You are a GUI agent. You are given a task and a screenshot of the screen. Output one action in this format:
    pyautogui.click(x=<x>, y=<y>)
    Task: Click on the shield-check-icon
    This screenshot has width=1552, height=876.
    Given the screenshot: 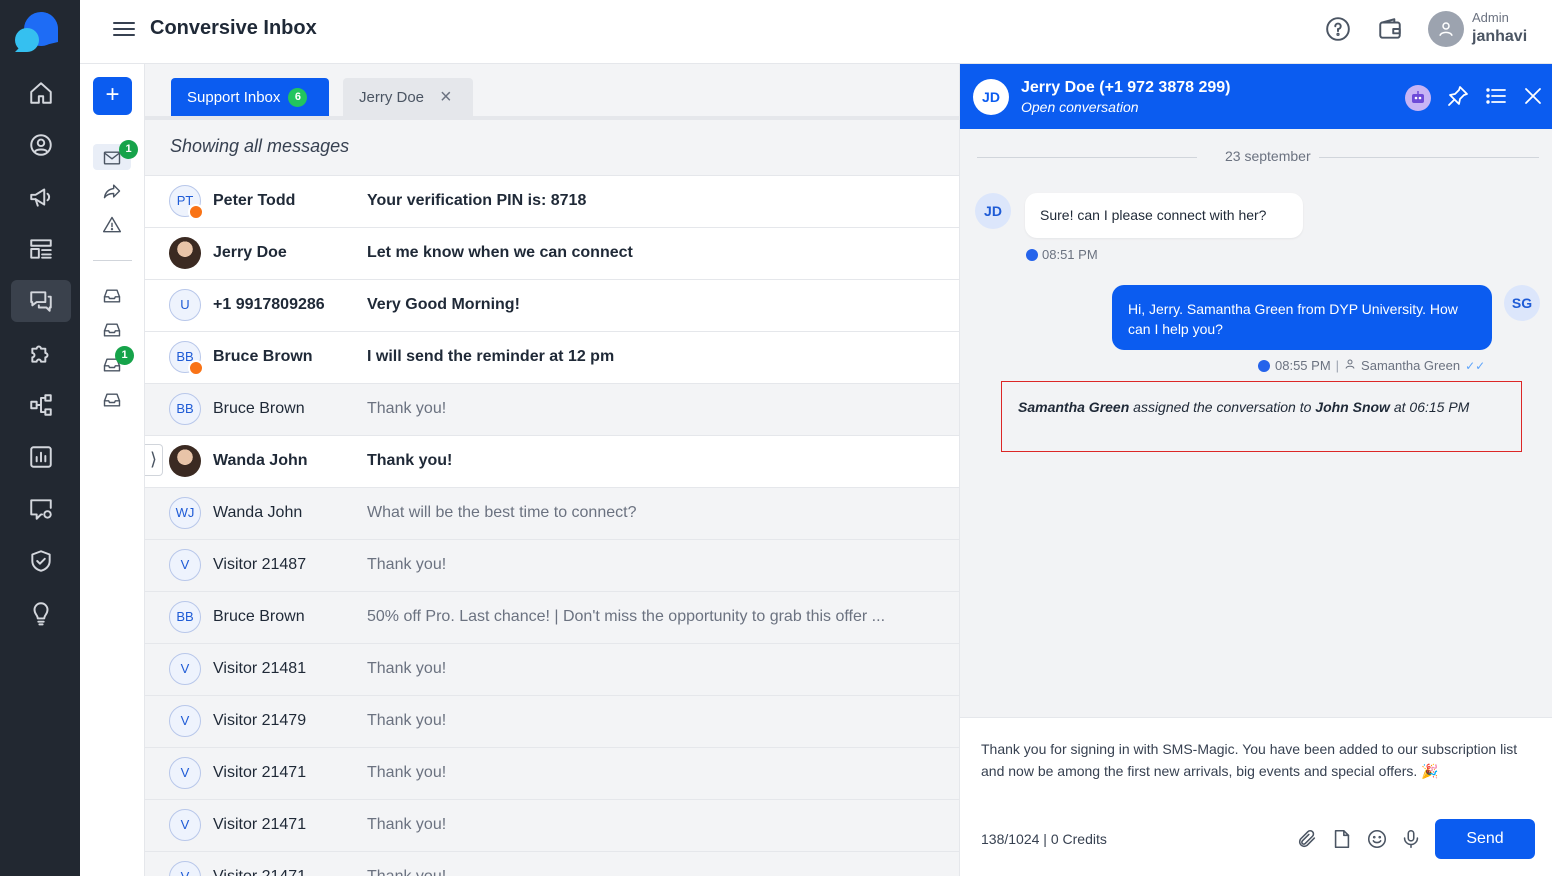 What is the action you would take?
    pyautogui.click(x=41, y=561)
    